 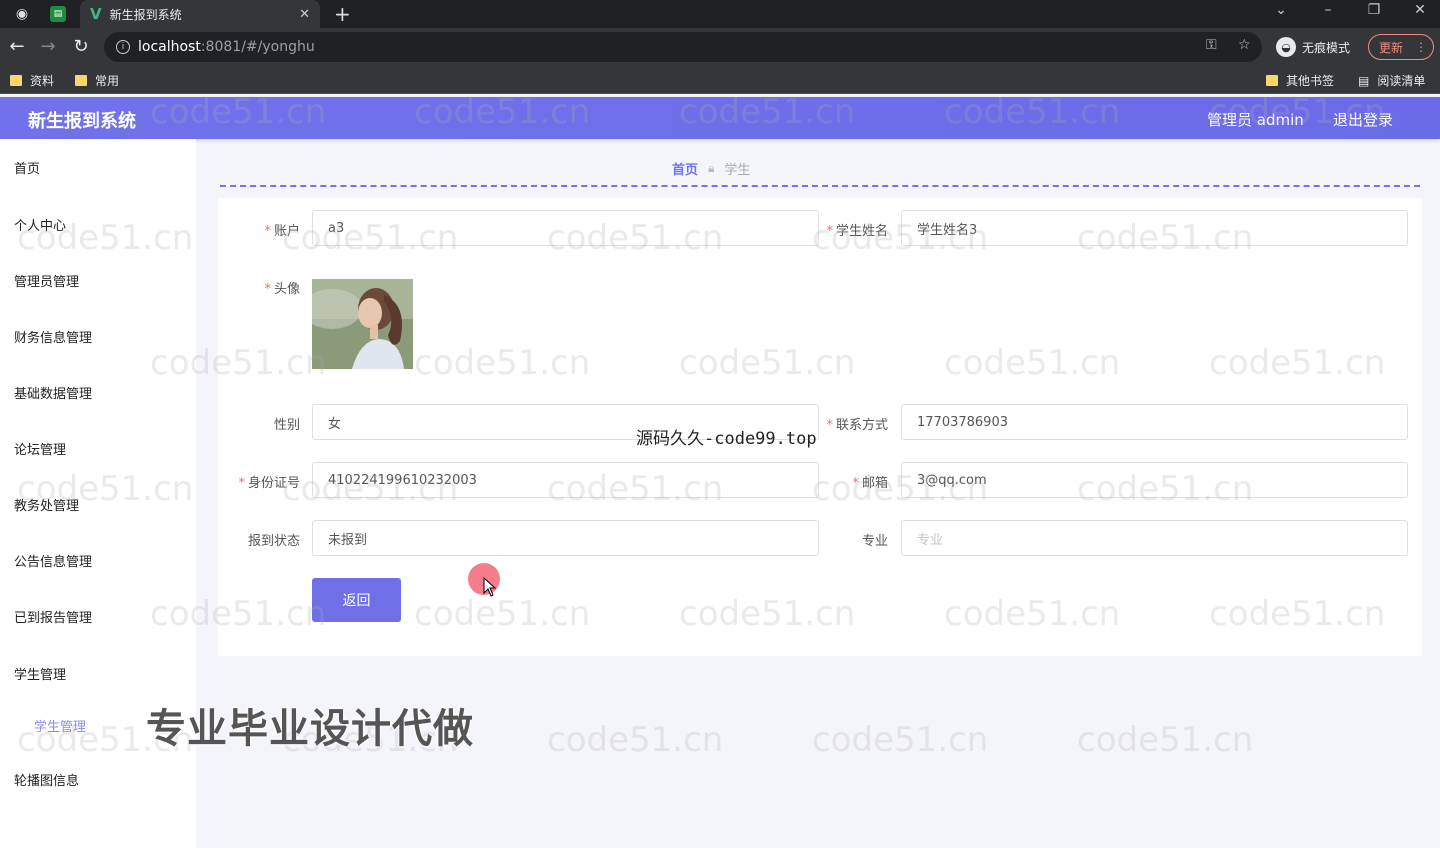 What do you see at coordinates (490, 587) in the screenshot?
I see `mouse-cursor-icon` at bounding box center [490, 587].